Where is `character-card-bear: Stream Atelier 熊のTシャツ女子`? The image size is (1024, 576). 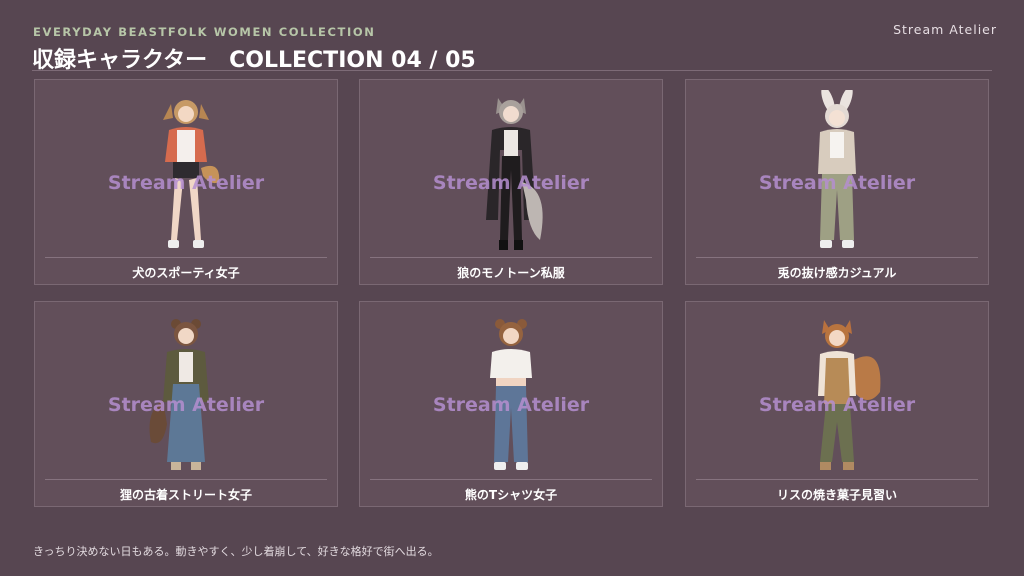
character-card-bear: Stream Atelier 熊のTシャツ女子 is located at coordinates (511, 404).